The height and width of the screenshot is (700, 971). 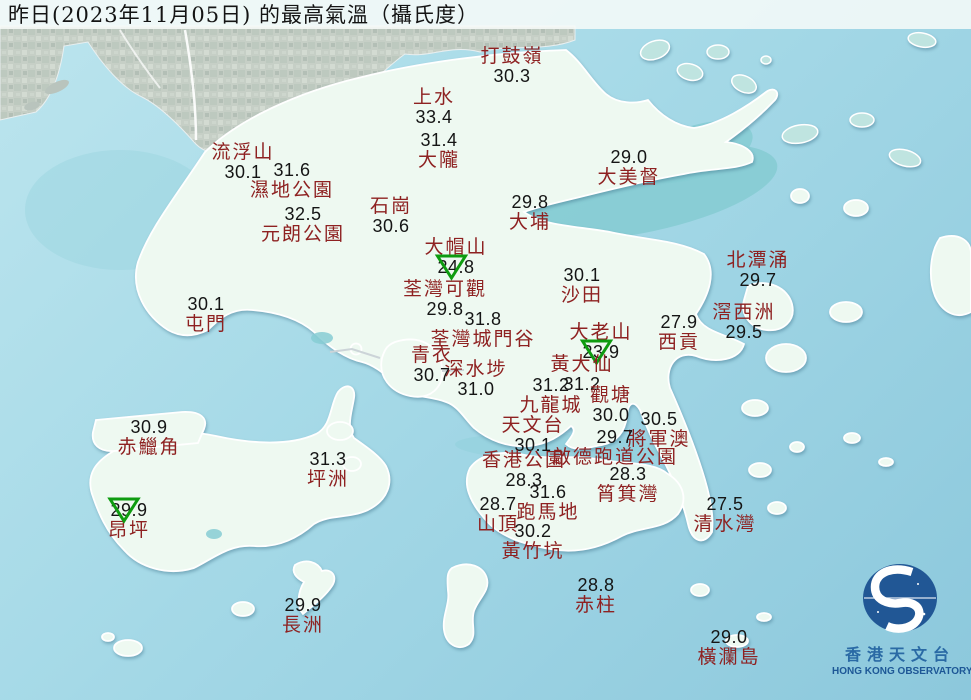 I want to click on station: 29.7 啟德跑道公園, so click(x=615, y=447).